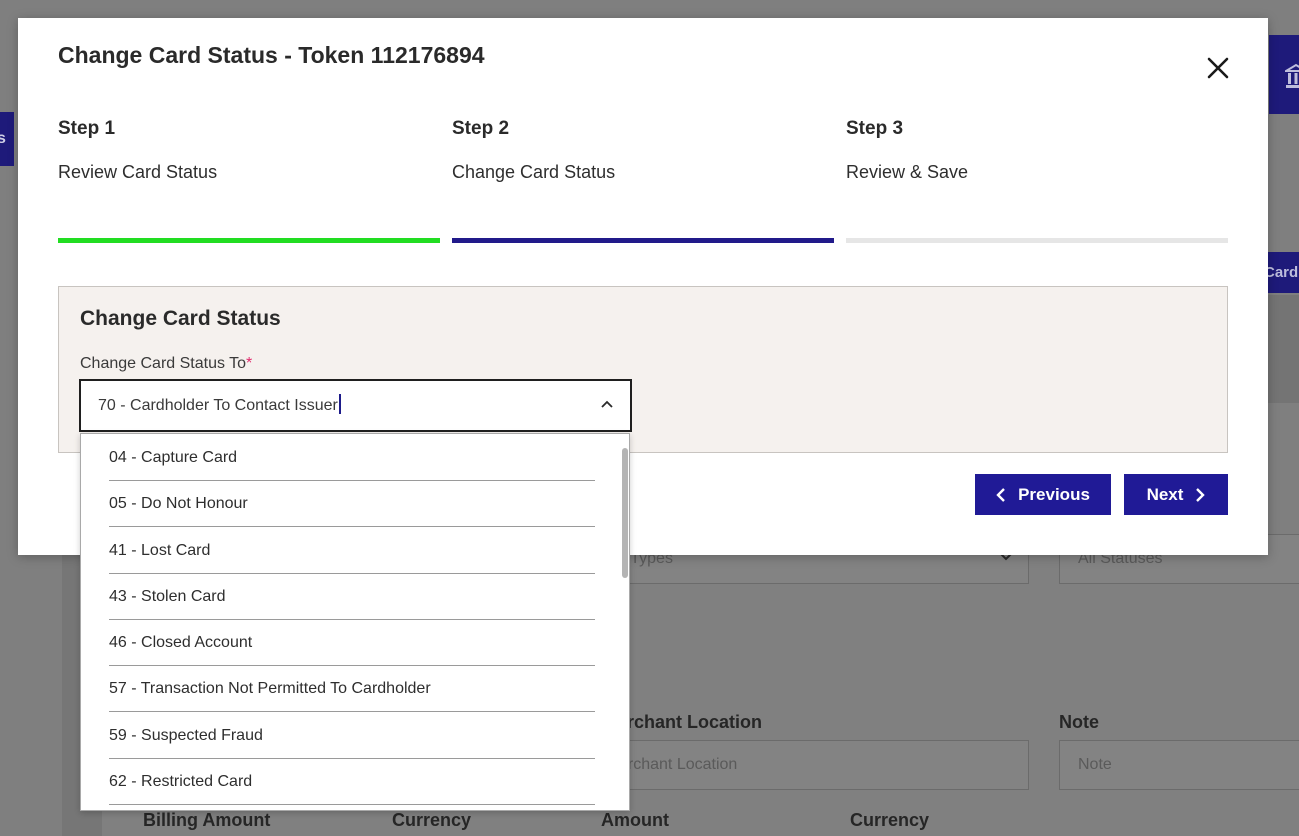 The image size is (1299, 836). Describe the element at coordinates (352, 782) in the screenshot. I see `dropdown-option: 62 - Restricted Card` at that location.